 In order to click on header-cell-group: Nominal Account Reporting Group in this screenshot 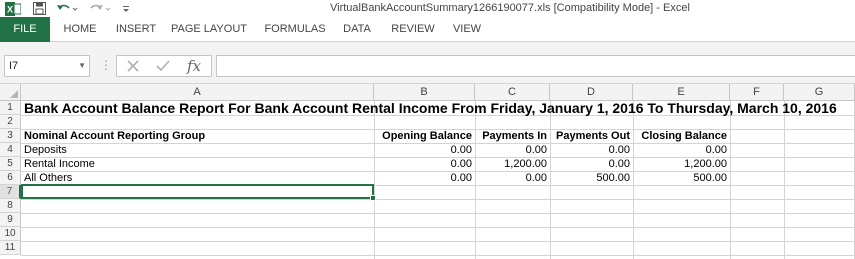, I will do `click(199, 136)`.